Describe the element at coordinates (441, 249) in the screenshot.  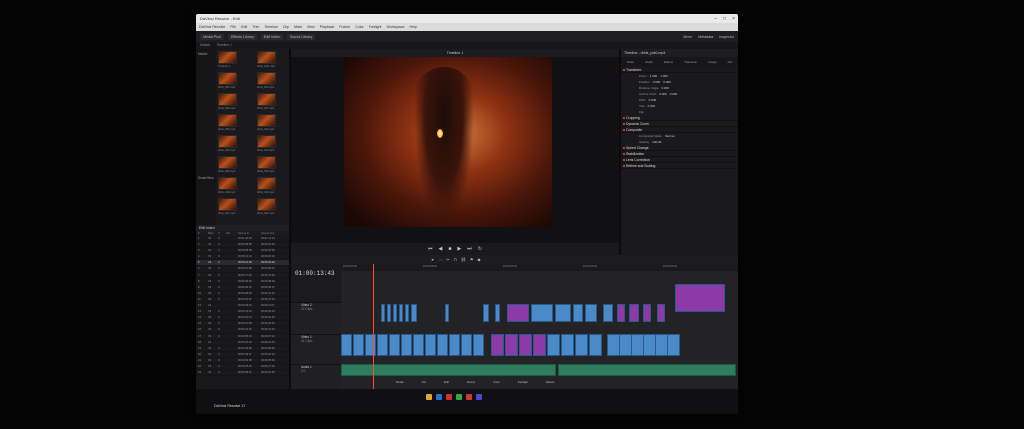
I see `reverse-icon: ◀` at that location.